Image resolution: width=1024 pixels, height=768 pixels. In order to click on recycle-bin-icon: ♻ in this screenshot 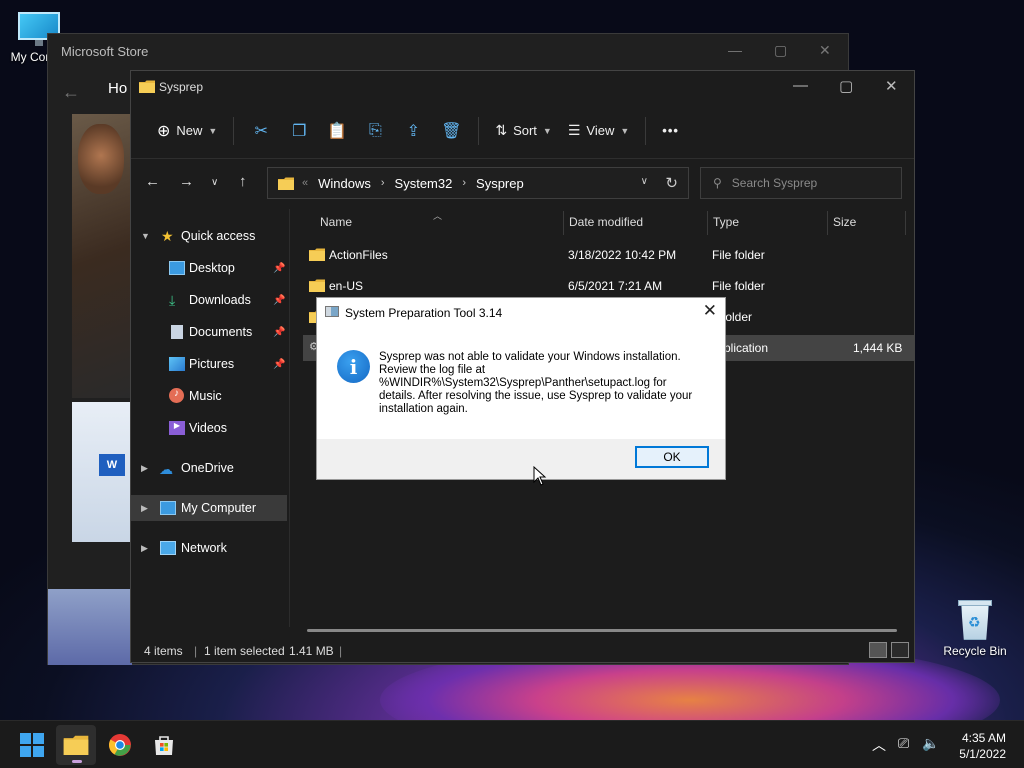, I will do `click(975, 619)`.